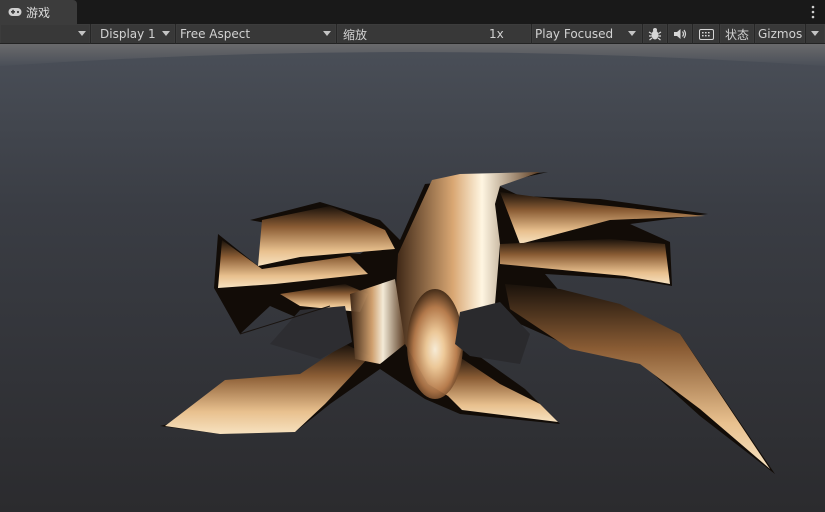  I want to click on tab-bar: 游戏, so click(412, 12).